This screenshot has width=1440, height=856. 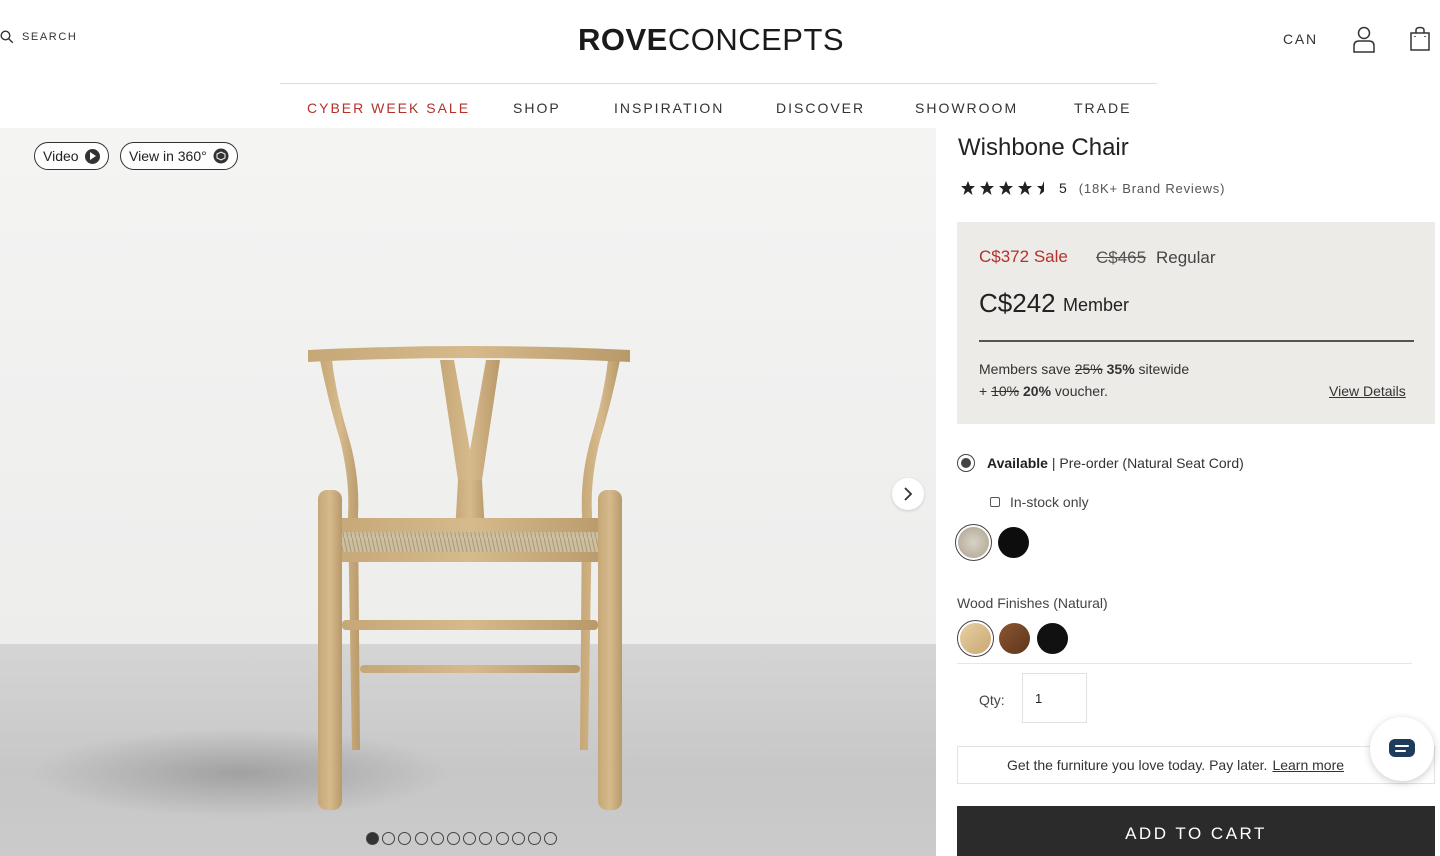 I want to click on gallery-next-button, so click(x=908, y=494).